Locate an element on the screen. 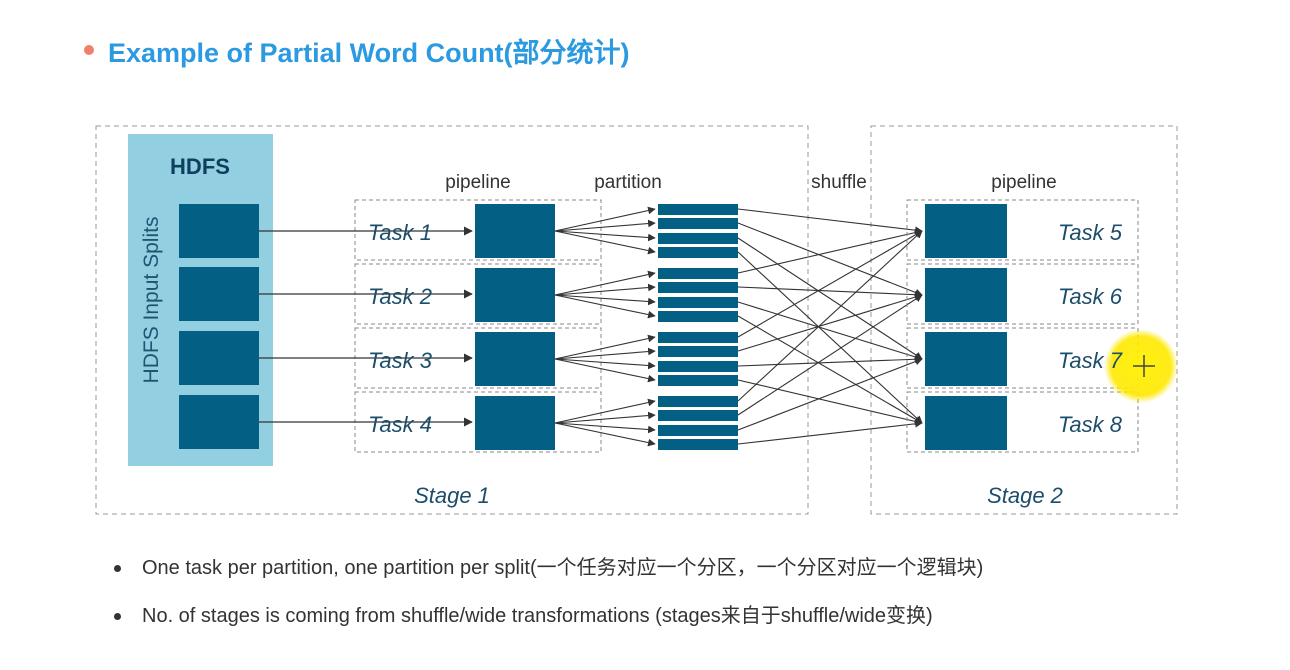  stage1-task-label: Task 1 is located at coordinates (400, 232).